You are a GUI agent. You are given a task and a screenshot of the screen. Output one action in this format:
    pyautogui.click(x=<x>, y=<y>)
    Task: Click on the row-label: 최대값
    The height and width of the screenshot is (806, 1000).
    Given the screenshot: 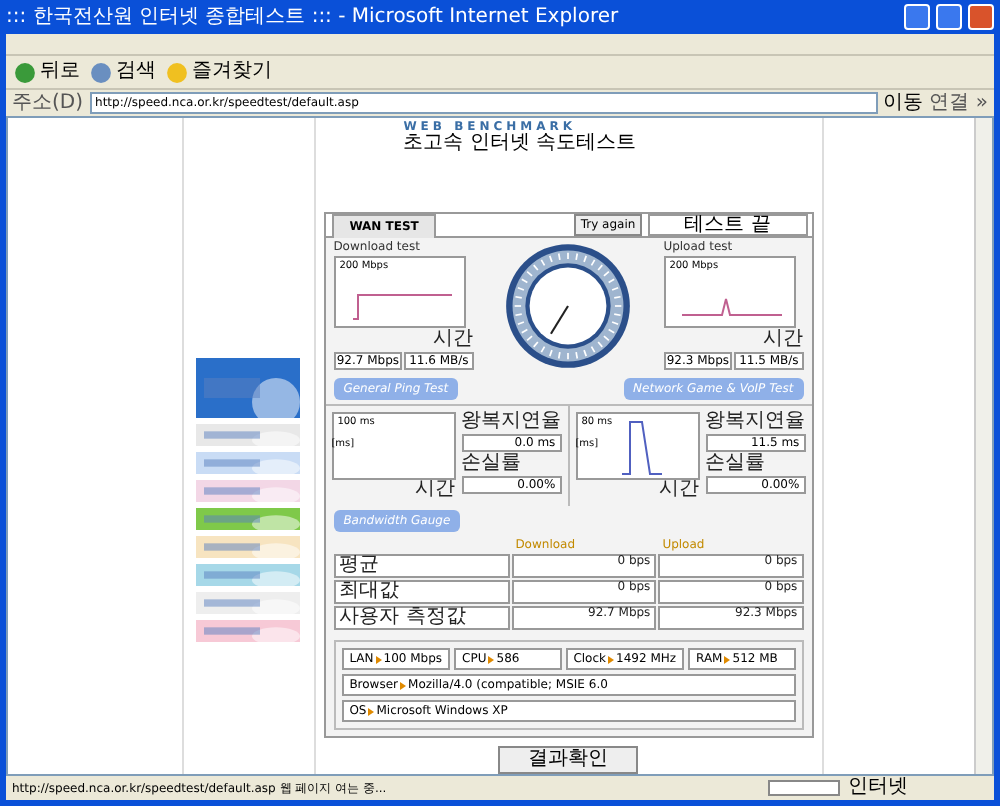 What is the action you would take?
    pyautogui.click(x=421, y=592)
    